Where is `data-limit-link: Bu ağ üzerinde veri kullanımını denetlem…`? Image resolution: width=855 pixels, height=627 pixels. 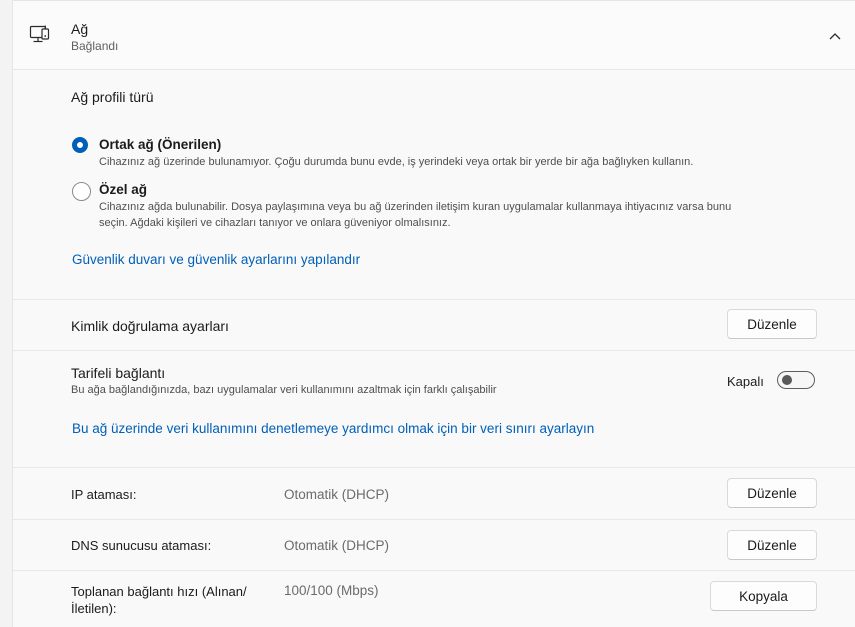 data-limit-link: Bu ağ üzerinde veri kullanımını denetlem… is located at coordinates (333, 428).